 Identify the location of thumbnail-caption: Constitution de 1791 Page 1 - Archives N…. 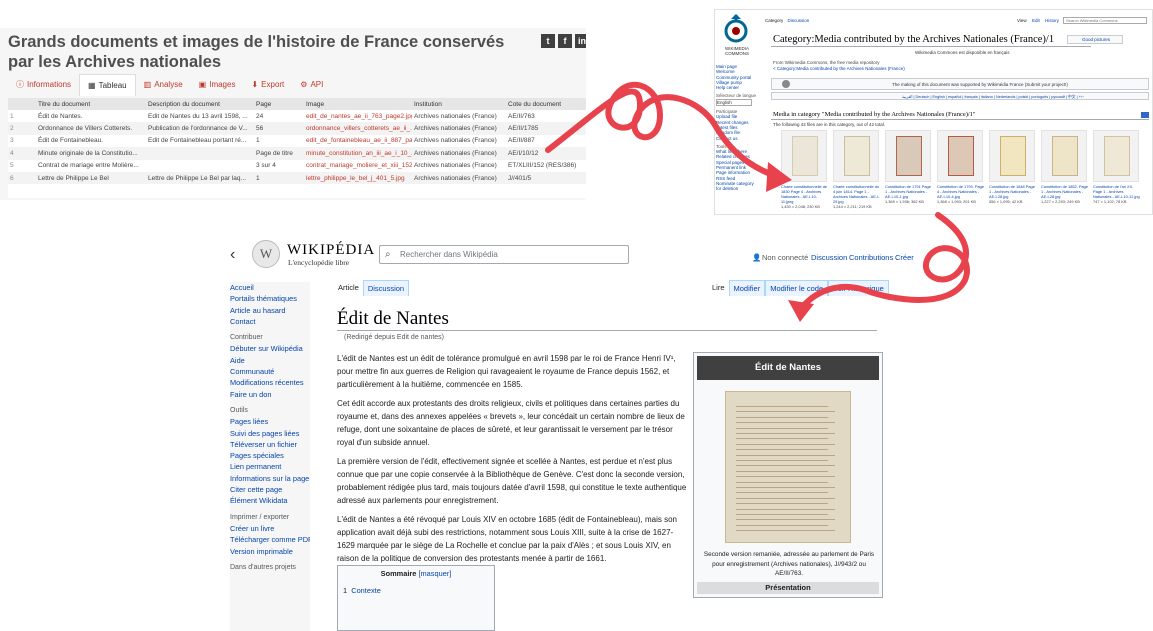
(909, 194).